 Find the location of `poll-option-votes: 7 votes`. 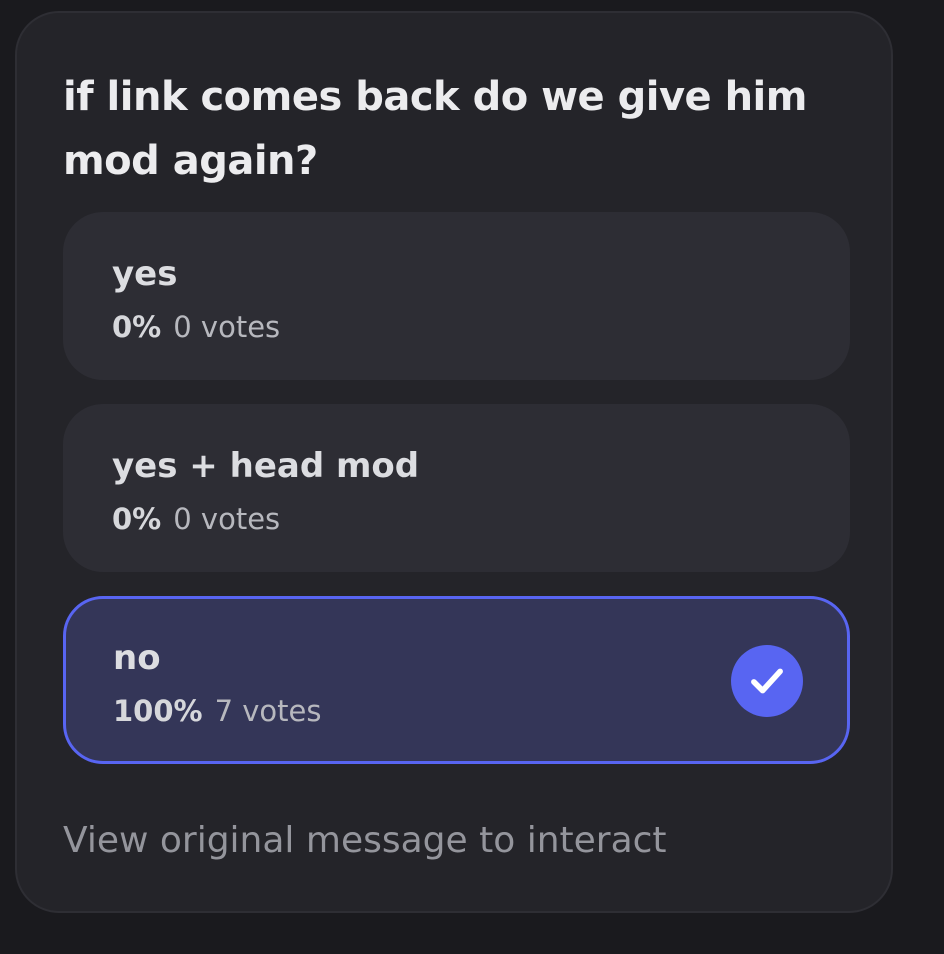

poll-option-votes: 7 votes is located at coordinates (268, 711).